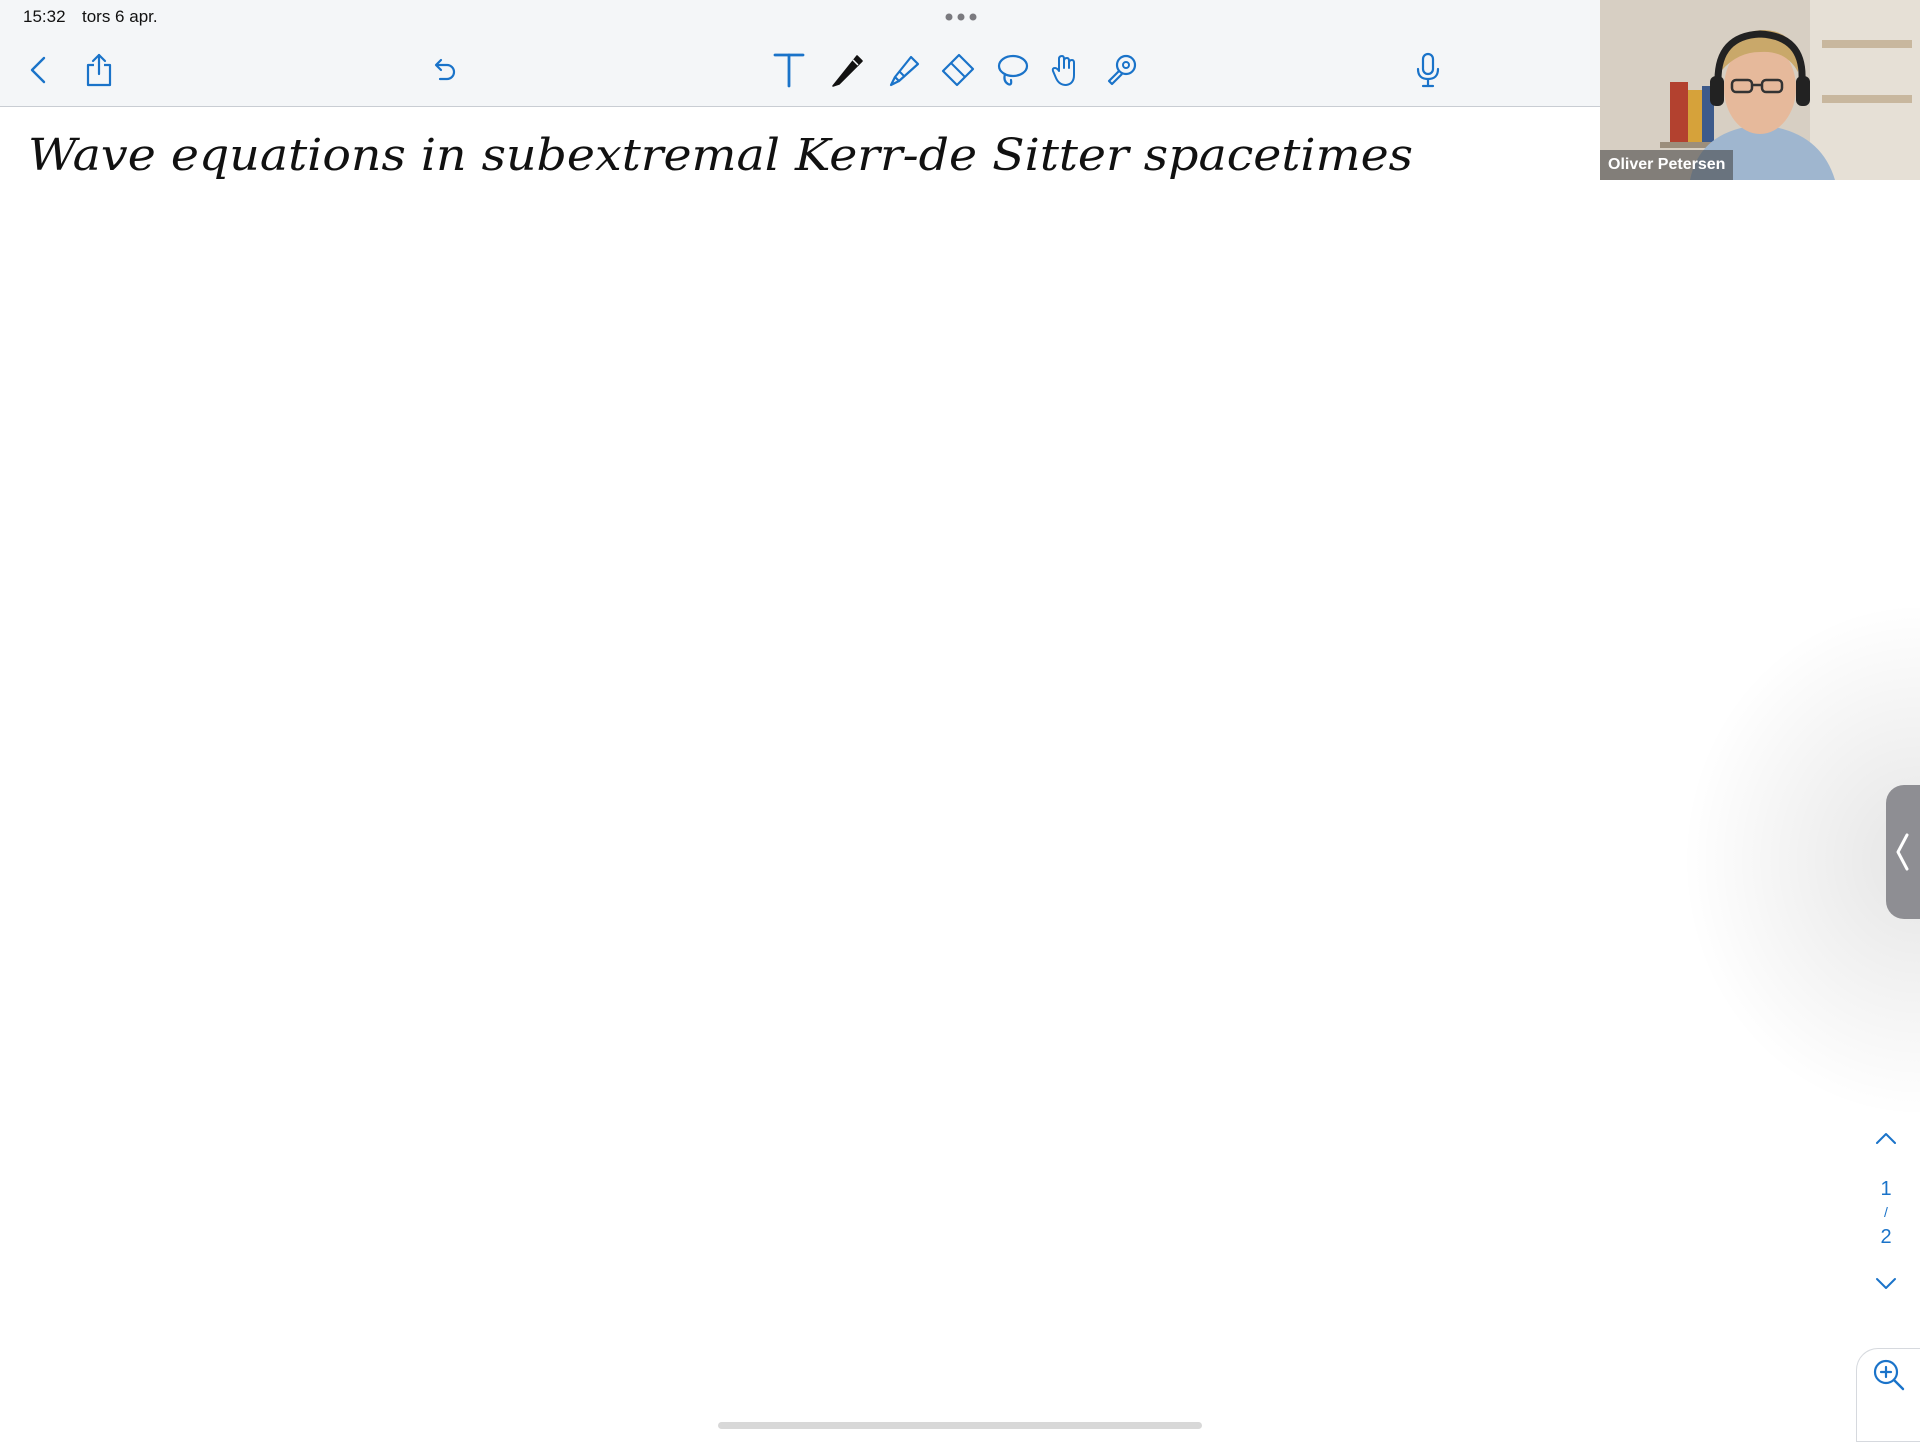 The width and height of the screenshot is (1920, 1442). I want to click on lasso-tool-button, so click(1012, 70).